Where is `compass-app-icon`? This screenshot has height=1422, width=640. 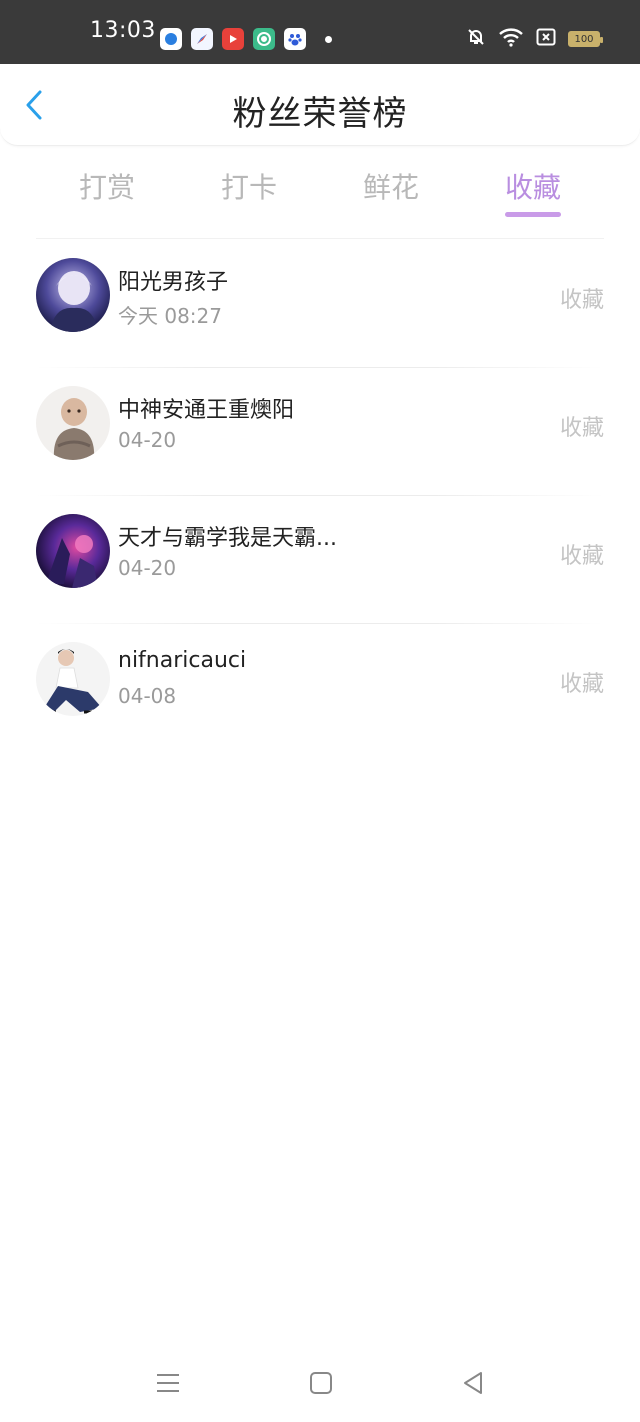
compass-app-icon is located at coordinates (202, 39).